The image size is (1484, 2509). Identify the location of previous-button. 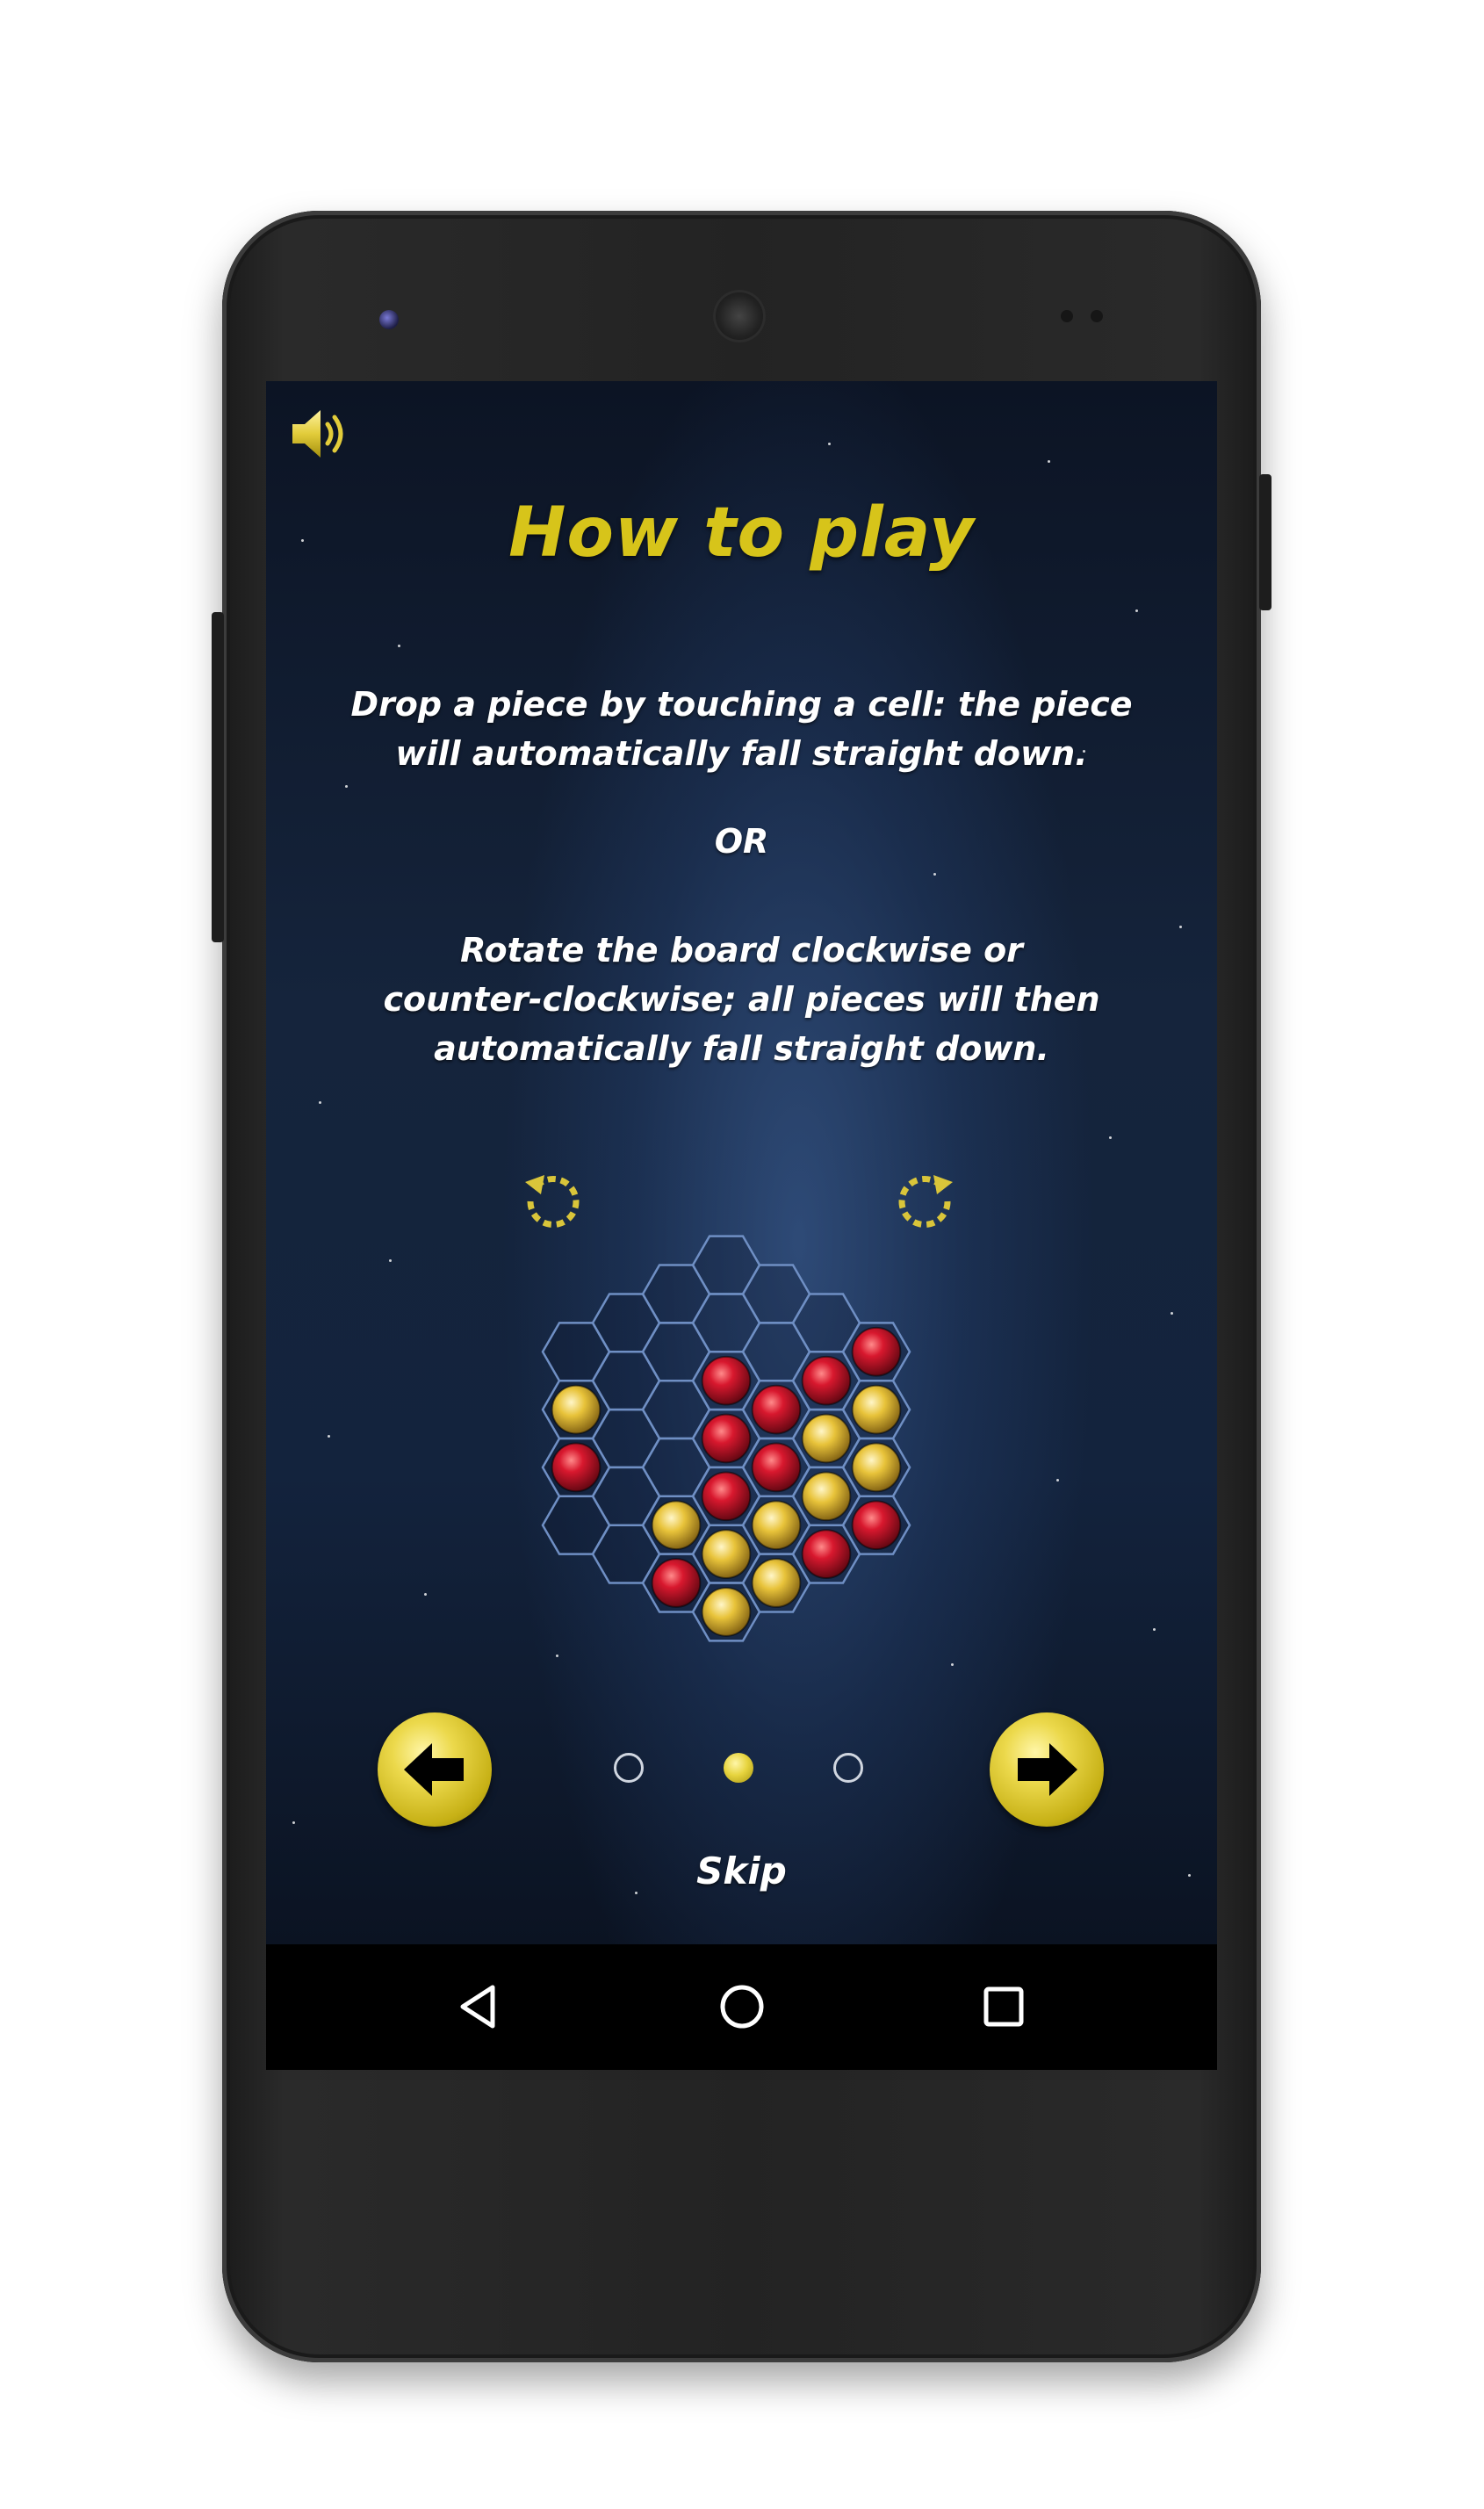
(435, 1769).